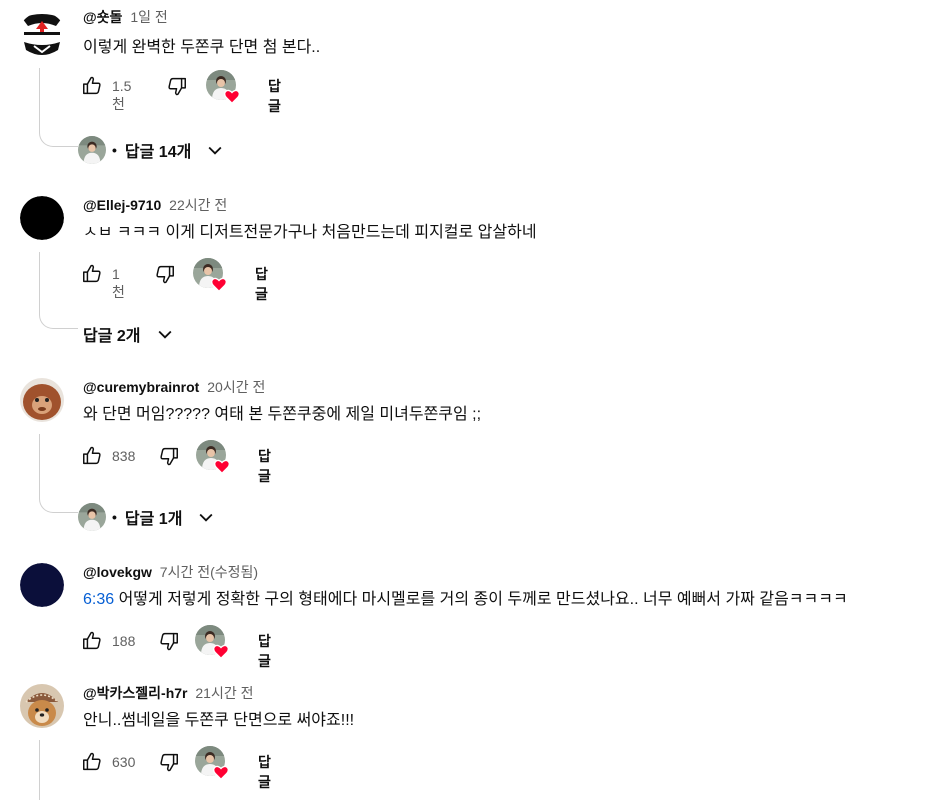  I want to click on like-count: 1.5천, so click(122, 95).